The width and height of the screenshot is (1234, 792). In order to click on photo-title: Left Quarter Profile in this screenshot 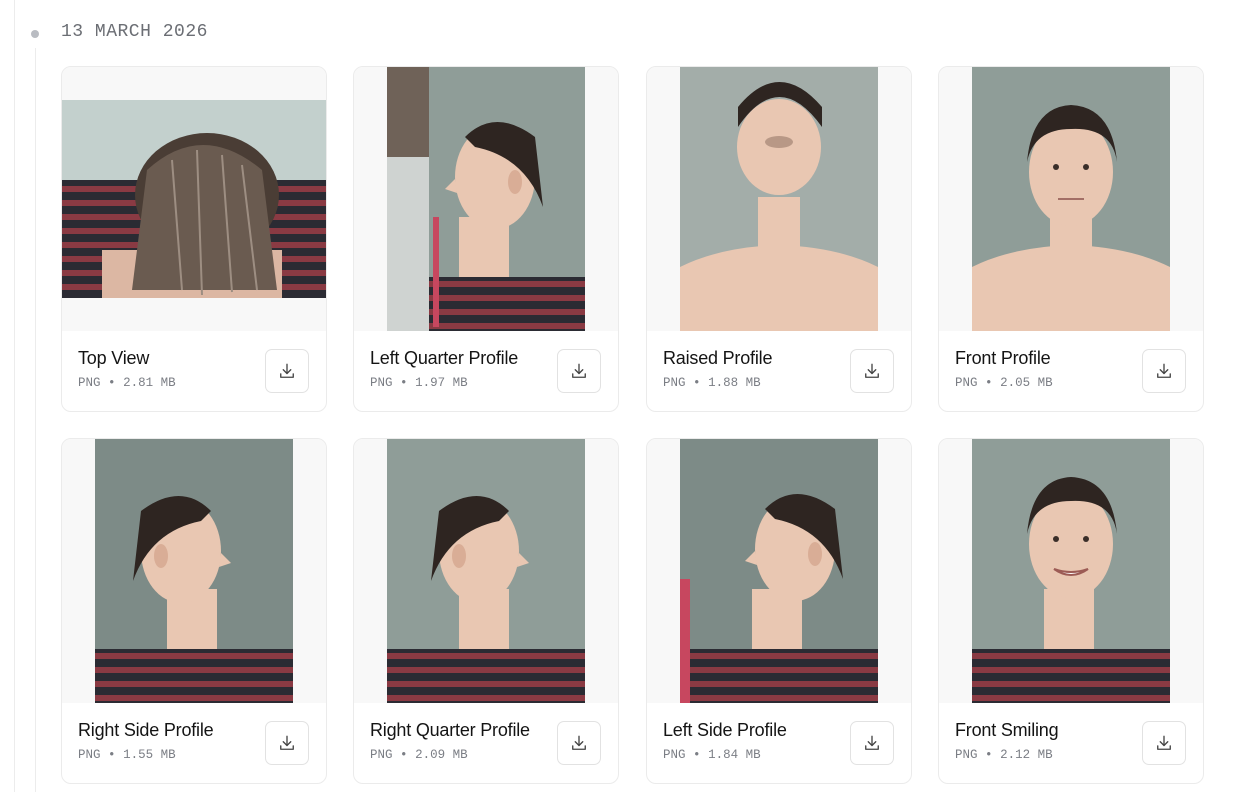, I will do `click(444, 358)`.